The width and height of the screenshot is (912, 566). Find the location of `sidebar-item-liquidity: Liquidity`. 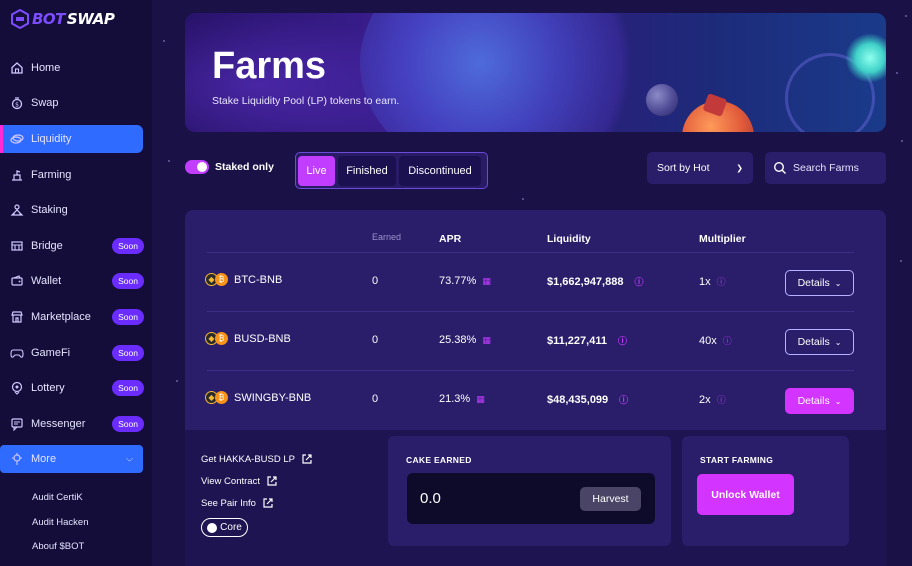

sidebar-item-liquidity: Liquidity is located at coordinates (71, 139).